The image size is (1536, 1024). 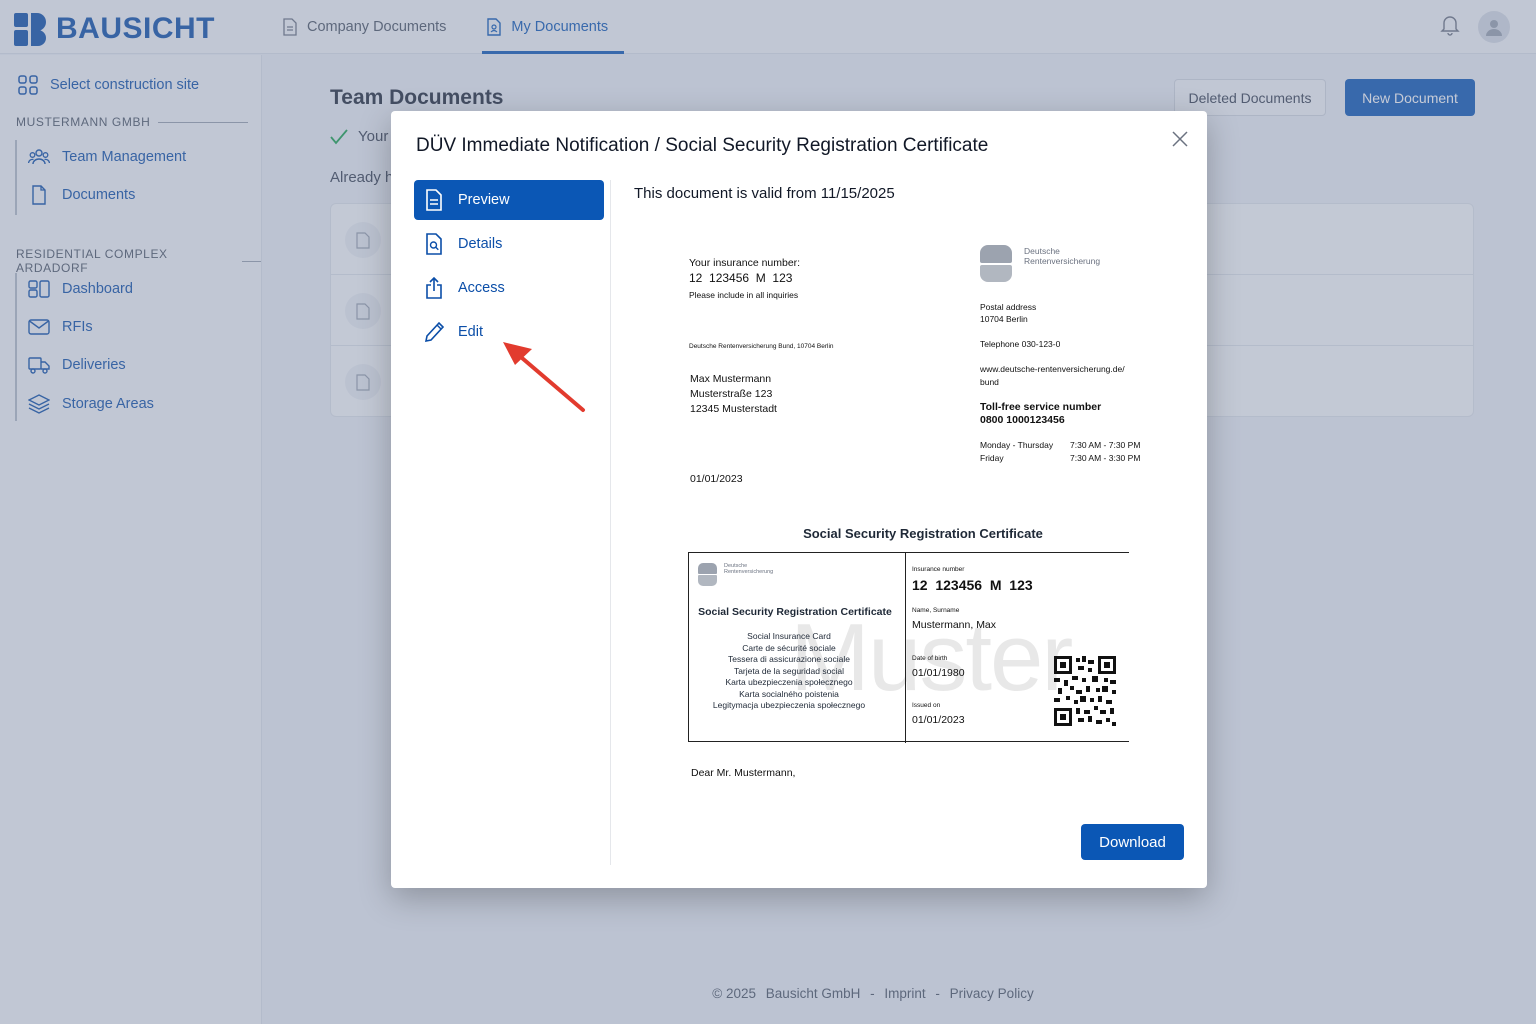 What do you see at coordinates (992, 458) in the screenshot?
I see `hours-days: Friday` at bounding box center [992, 458].